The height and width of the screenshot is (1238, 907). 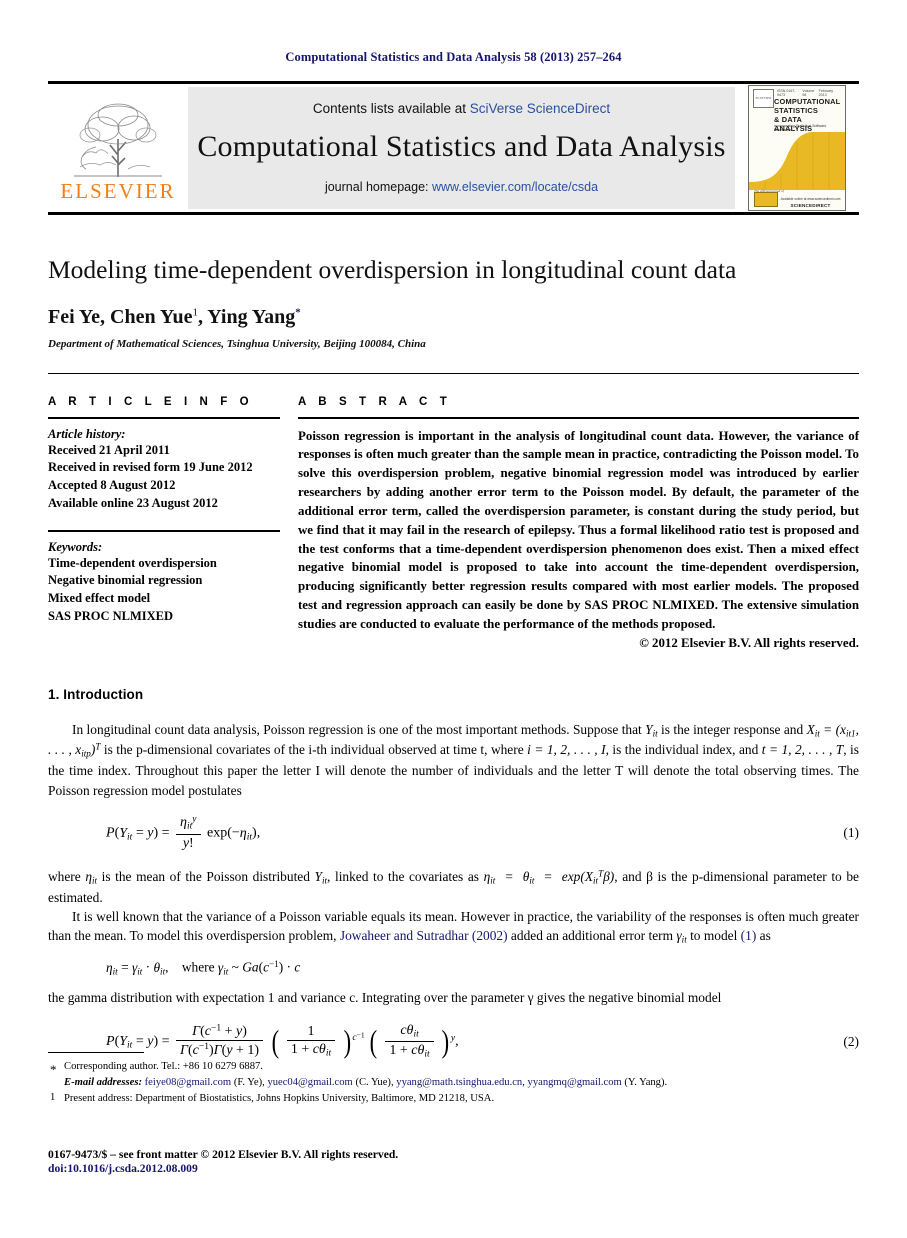 I want to click on elsevier-logo: ELSEVIER, so click(x=118, y=148).